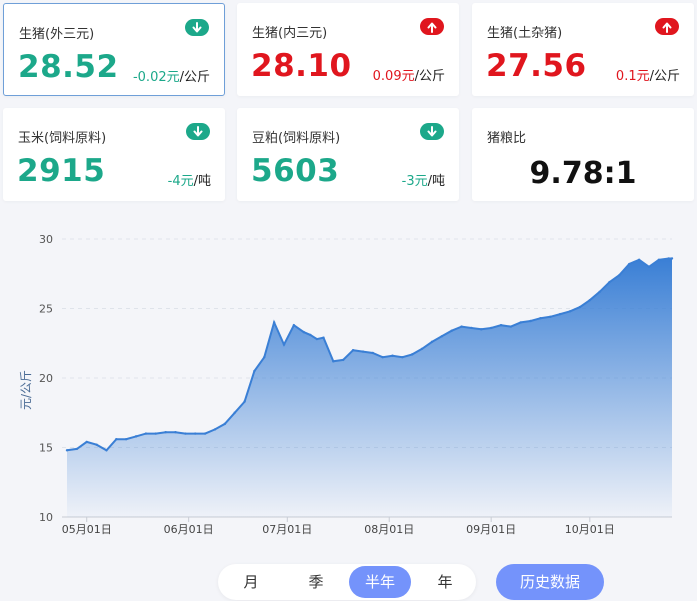 This screenshot has width=697, height=601. I want to click on card-pig-inner-three: 生猪(内三元) 28.10 0.09元/公斤, so click(348, 49).